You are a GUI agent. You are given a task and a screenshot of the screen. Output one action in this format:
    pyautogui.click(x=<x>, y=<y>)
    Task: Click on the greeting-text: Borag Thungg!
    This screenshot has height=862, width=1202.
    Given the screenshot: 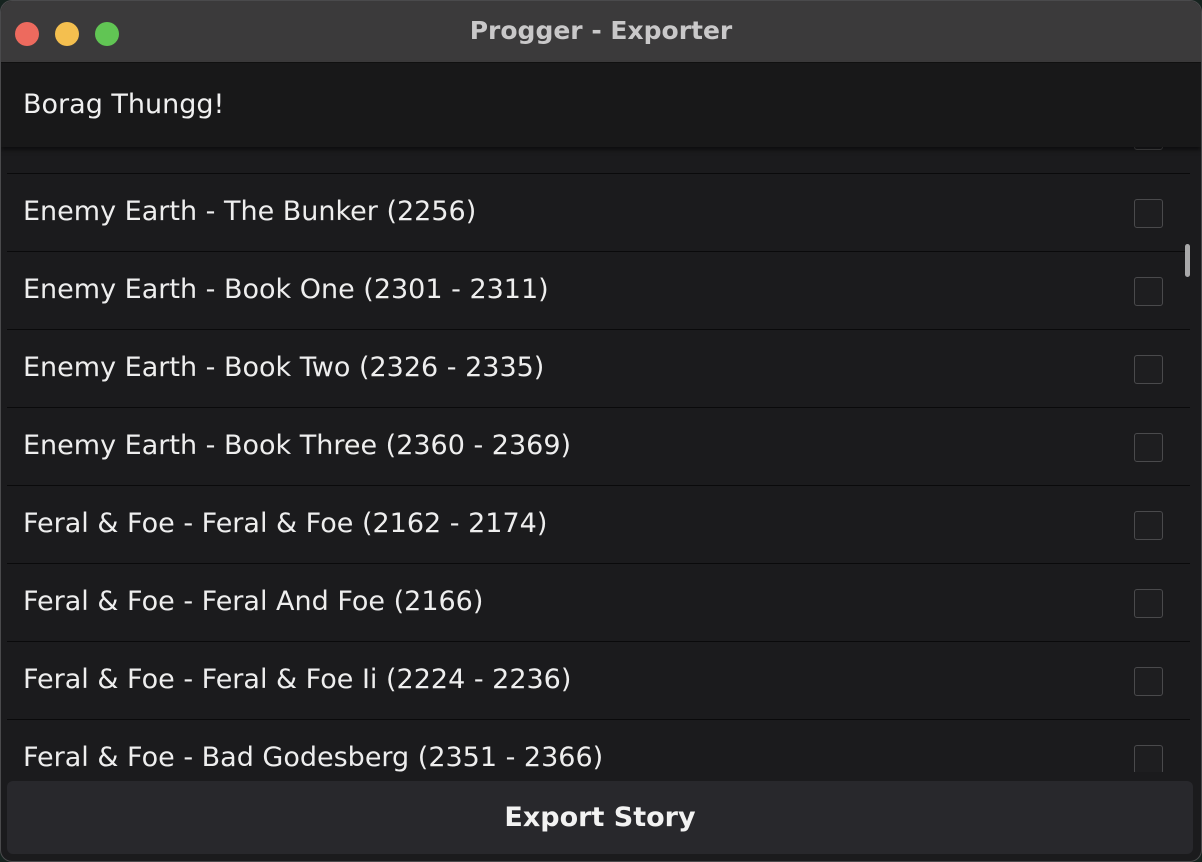 What is the action you would take?
    pyautogui.click(x=124, y=104)
    